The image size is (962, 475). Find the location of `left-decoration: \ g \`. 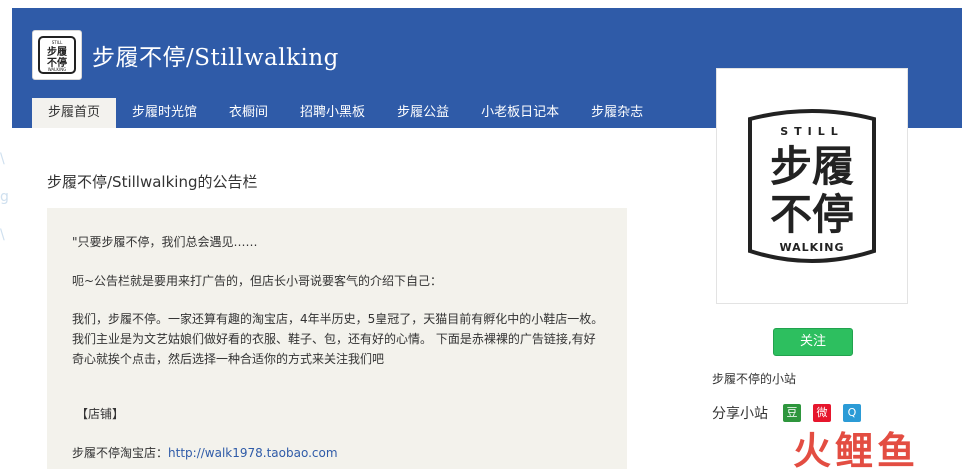

left-decoration: \ g \ is located at coordinates (9, 205).